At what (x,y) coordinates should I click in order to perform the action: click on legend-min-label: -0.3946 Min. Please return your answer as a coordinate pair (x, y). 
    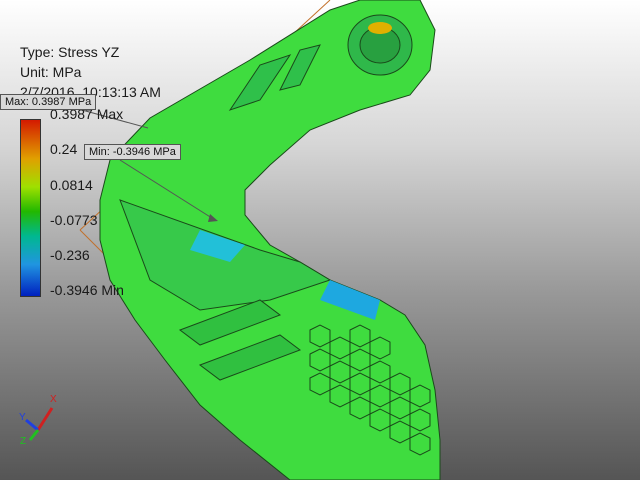
    Looking at the image, I should click on (87, 290).